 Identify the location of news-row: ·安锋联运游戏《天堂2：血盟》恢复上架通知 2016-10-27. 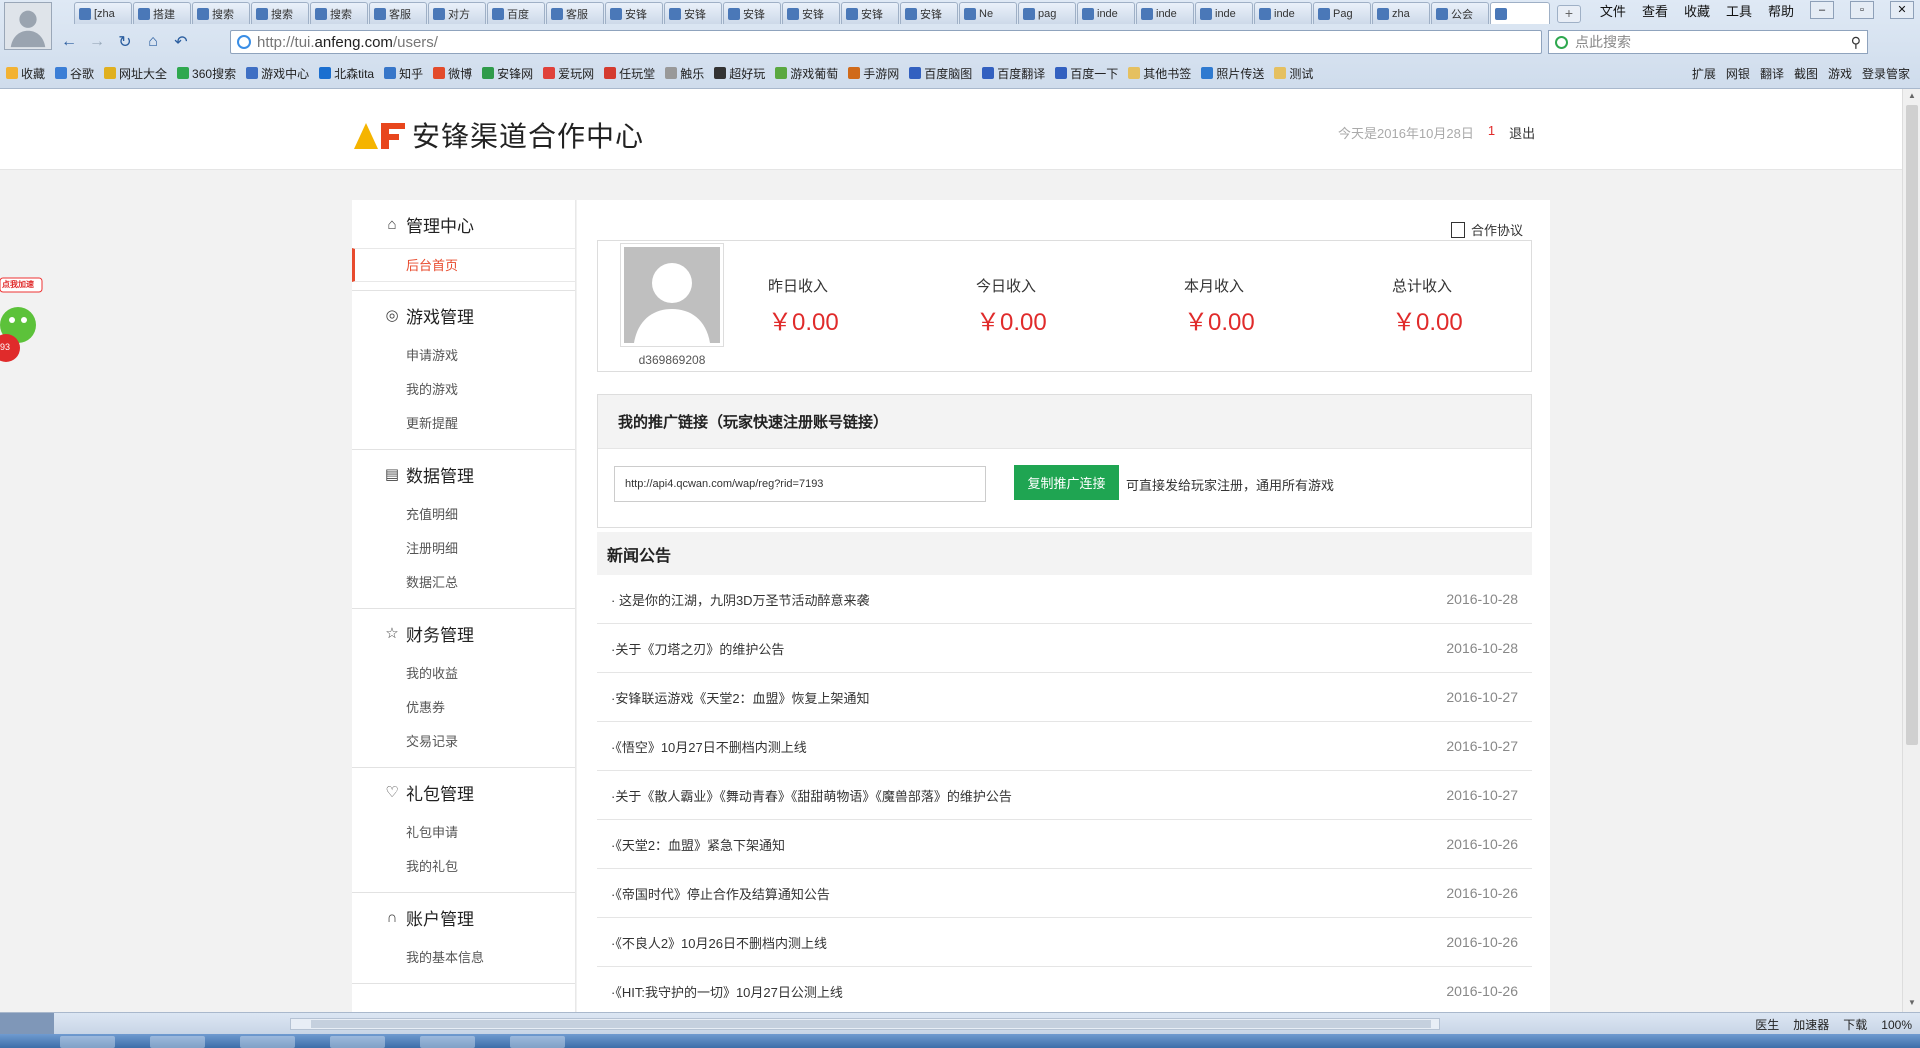
(1064, 697).